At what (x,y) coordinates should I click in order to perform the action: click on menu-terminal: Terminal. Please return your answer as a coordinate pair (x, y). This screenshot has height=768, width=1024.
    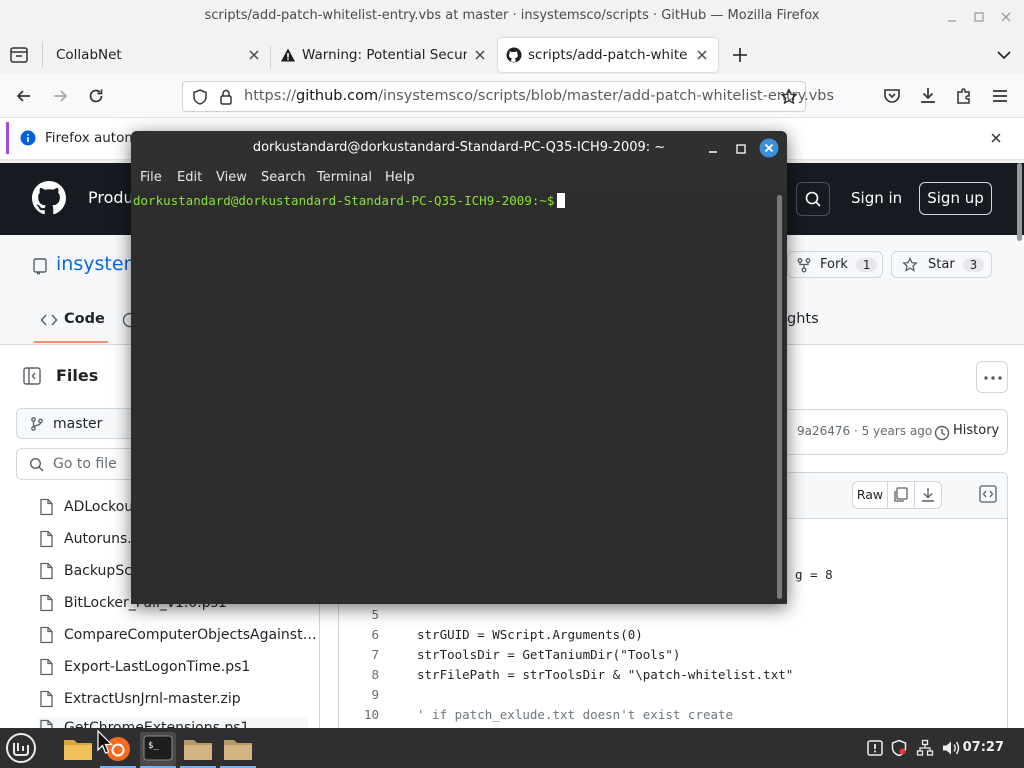
    Looking at the image, I should click on (344, 177).